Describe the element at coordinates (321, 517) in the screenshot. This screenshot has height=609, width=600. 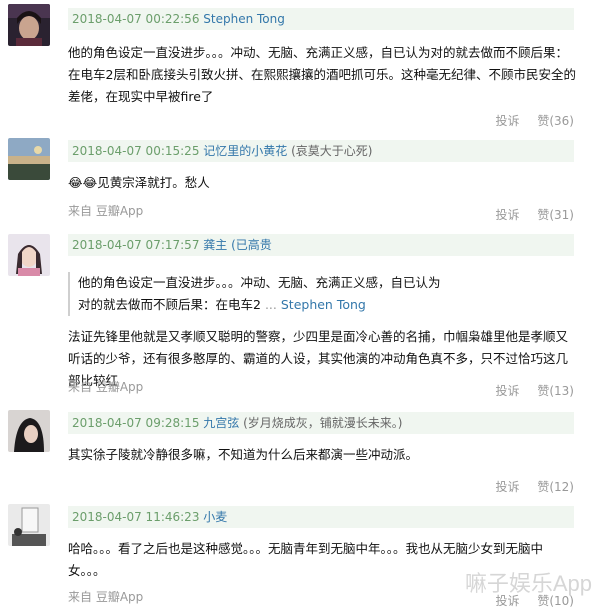
I see `comment-meta: 2018-04-07 11:46:23 小麦` at that location.